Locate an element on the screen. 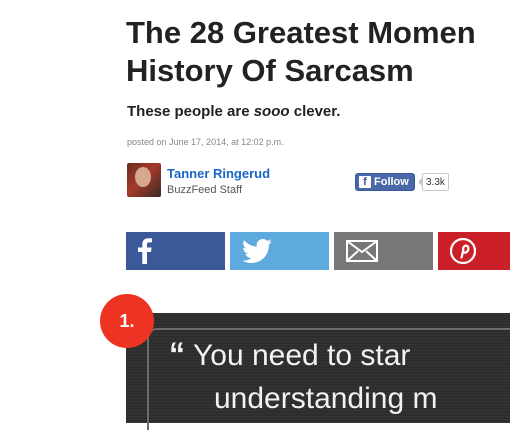 The image size is (510, 430). facebook-icon is located at coordinates (145, 251).